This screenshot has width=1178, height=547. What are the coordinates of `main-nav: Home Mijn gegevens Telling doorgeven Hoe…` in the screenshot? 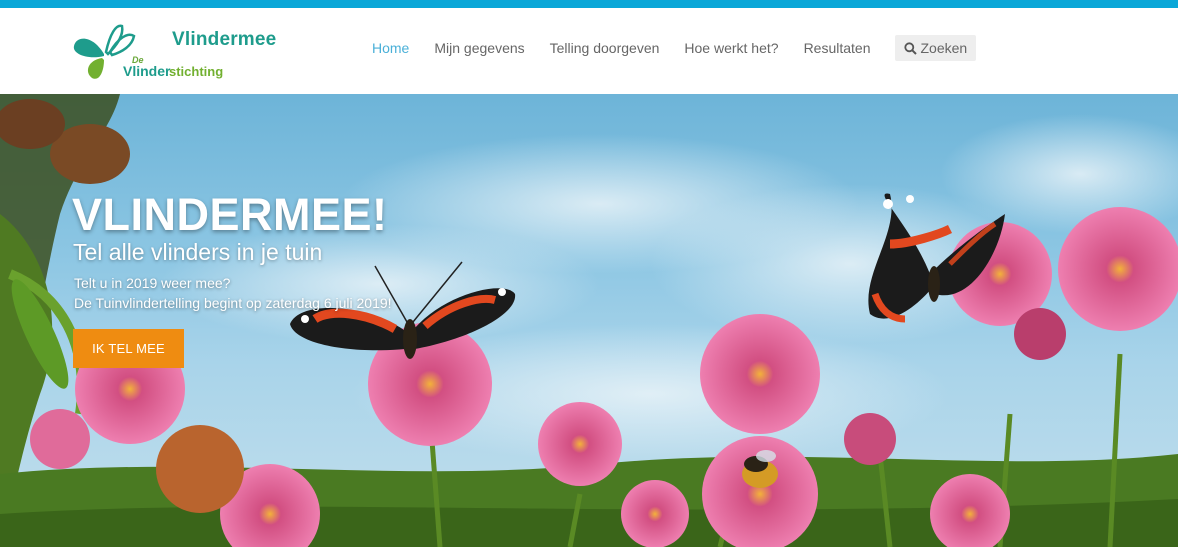 It's located at (674, 48).